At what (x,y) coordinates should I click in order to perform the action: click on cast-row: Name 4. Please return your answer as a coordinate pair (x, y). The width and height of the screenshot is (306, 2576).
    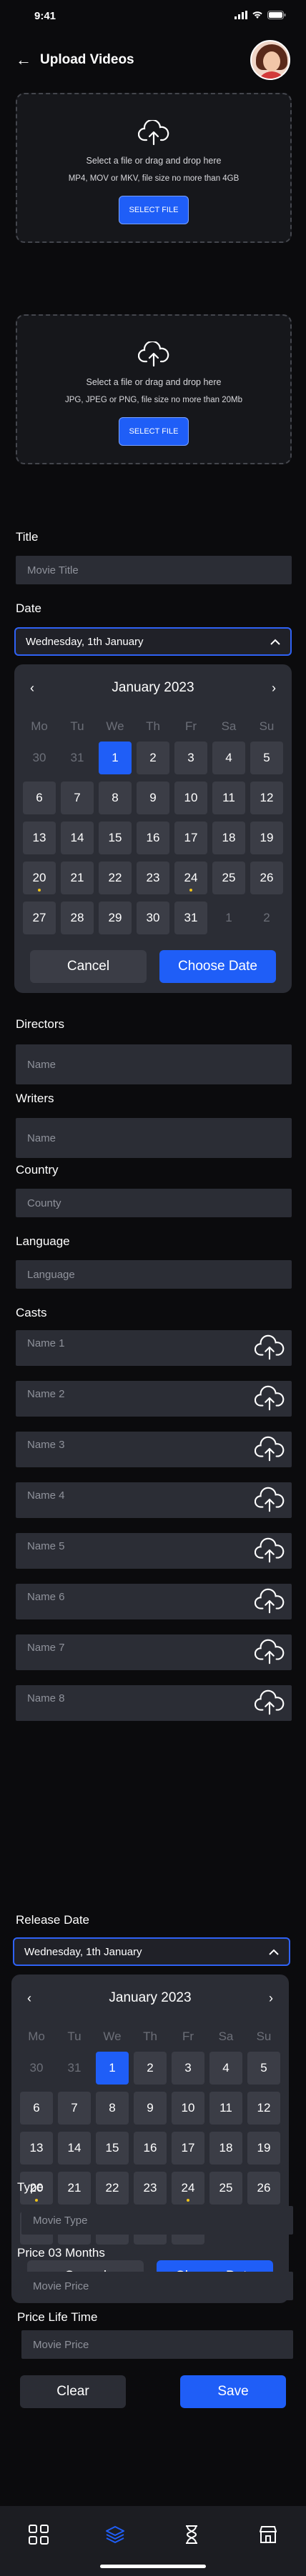
    Looking at the image, I should click on (154, 1500).